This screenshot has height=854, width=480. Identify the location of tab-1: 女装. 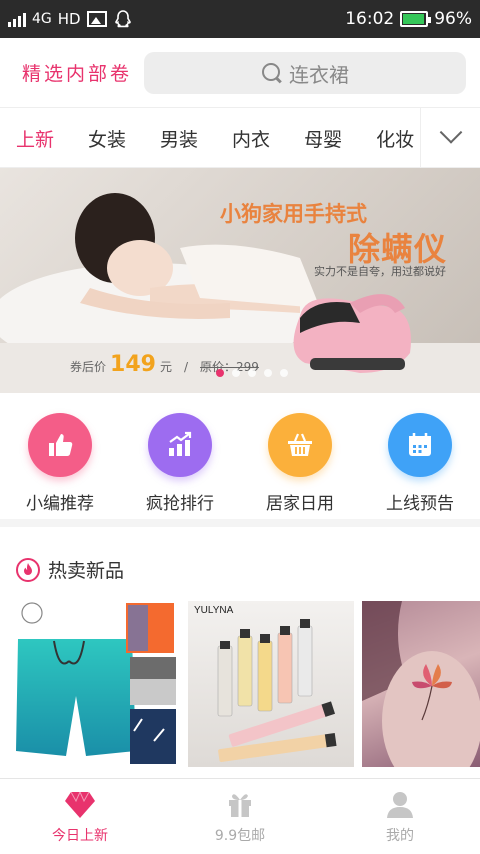
(107, 138).